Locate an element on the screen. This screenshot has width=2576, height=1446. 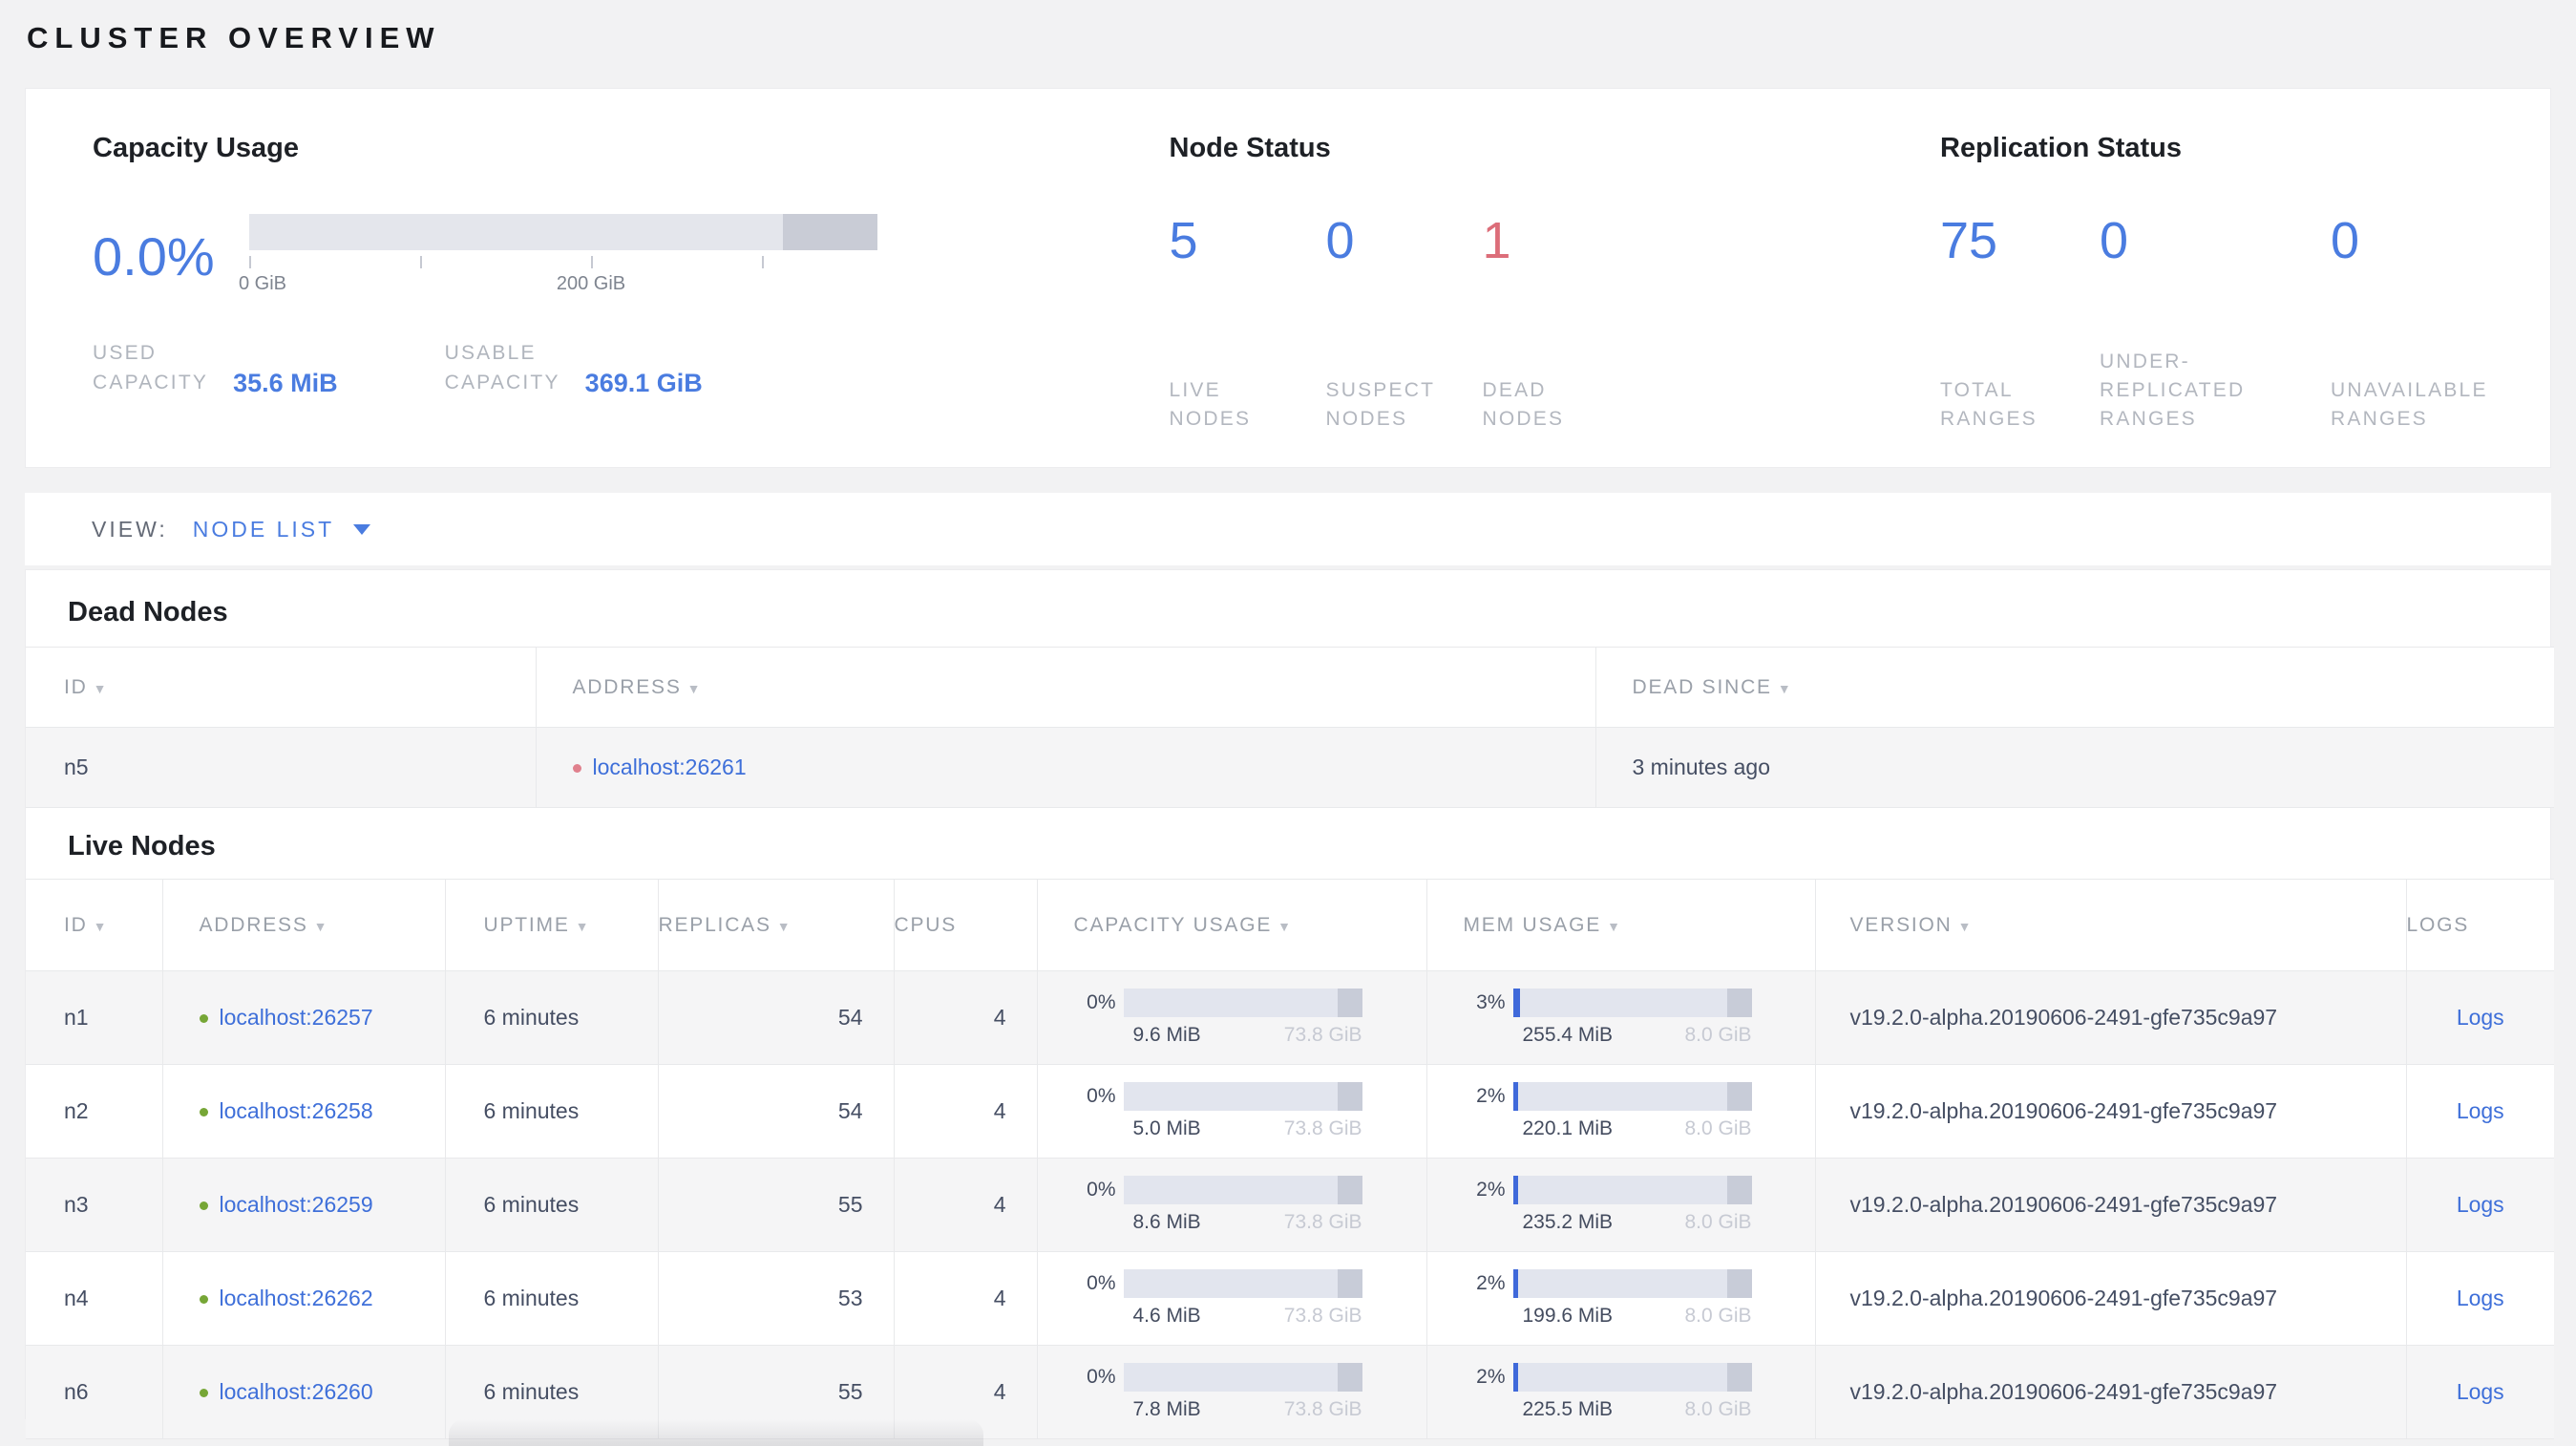
mem-usage-widget: 2% 225.5 MiB 8.0 GiB is located at coordinates (1639, 1392).